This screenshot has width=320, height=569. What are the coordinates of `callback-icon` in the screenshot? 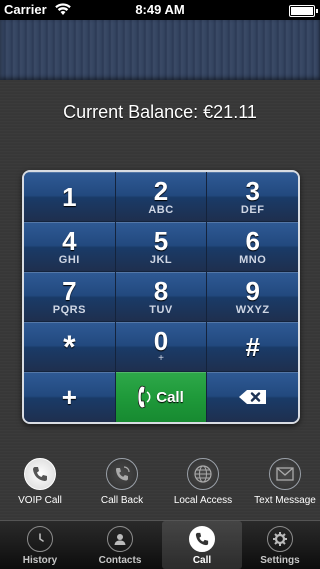 It's located at (122, 474).